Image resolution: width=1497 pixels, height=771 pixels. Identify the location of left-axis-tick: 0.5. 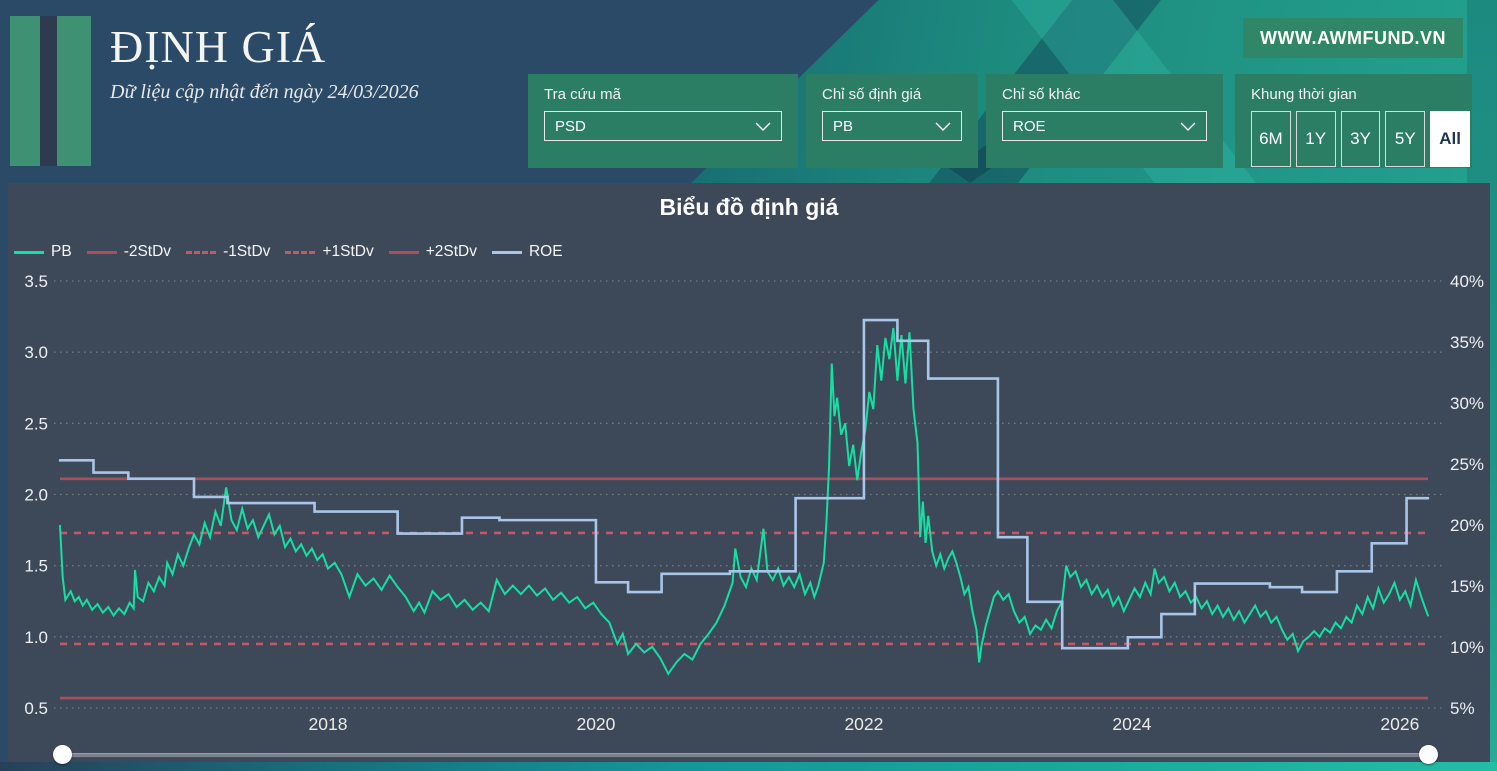
(36, 708).